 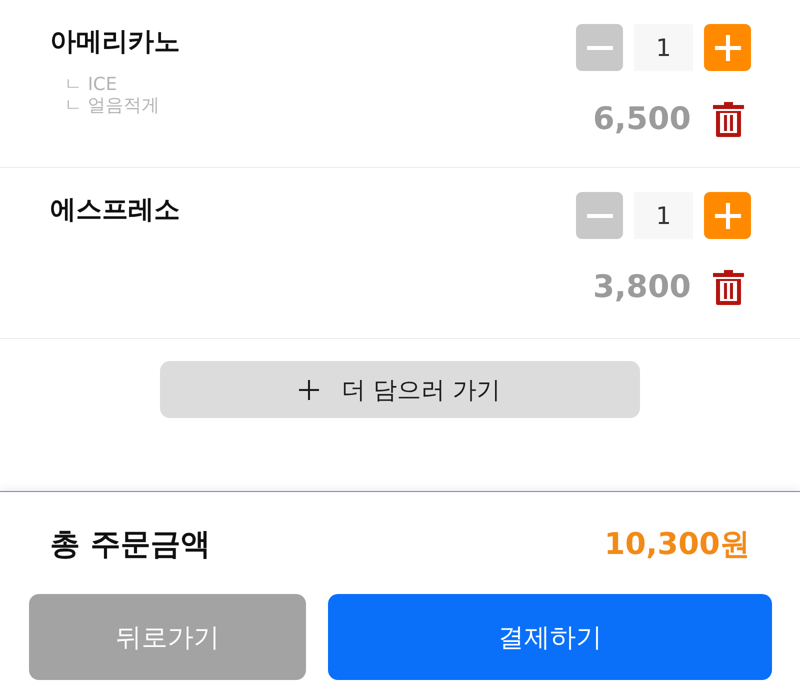 I want to click on total-label: 총 주문금액, so click(x=130, y=545).